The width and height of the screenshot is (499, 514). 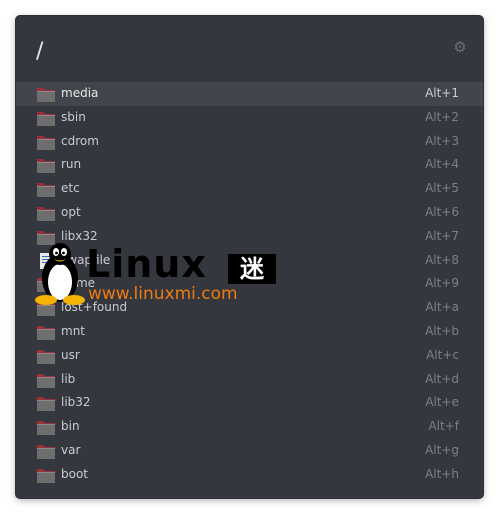 I want to click on result-shortcut: Alt+9, so click(x=442, y=283).